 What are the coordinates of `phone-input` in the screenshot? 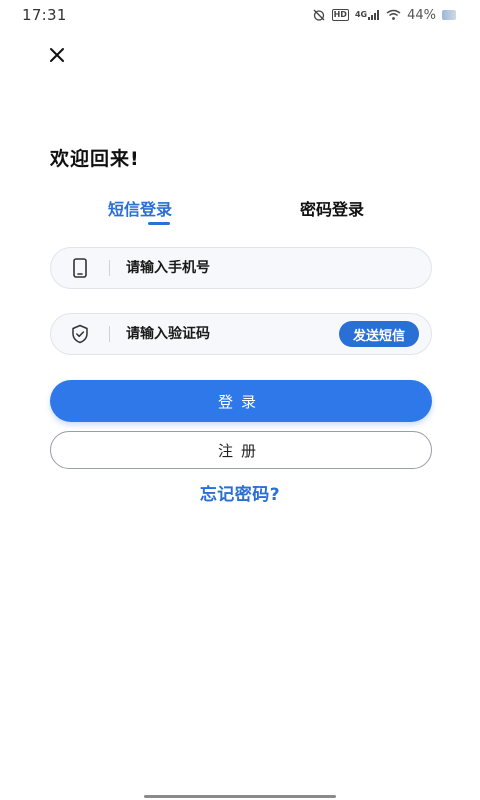 It's located at (278, 268).